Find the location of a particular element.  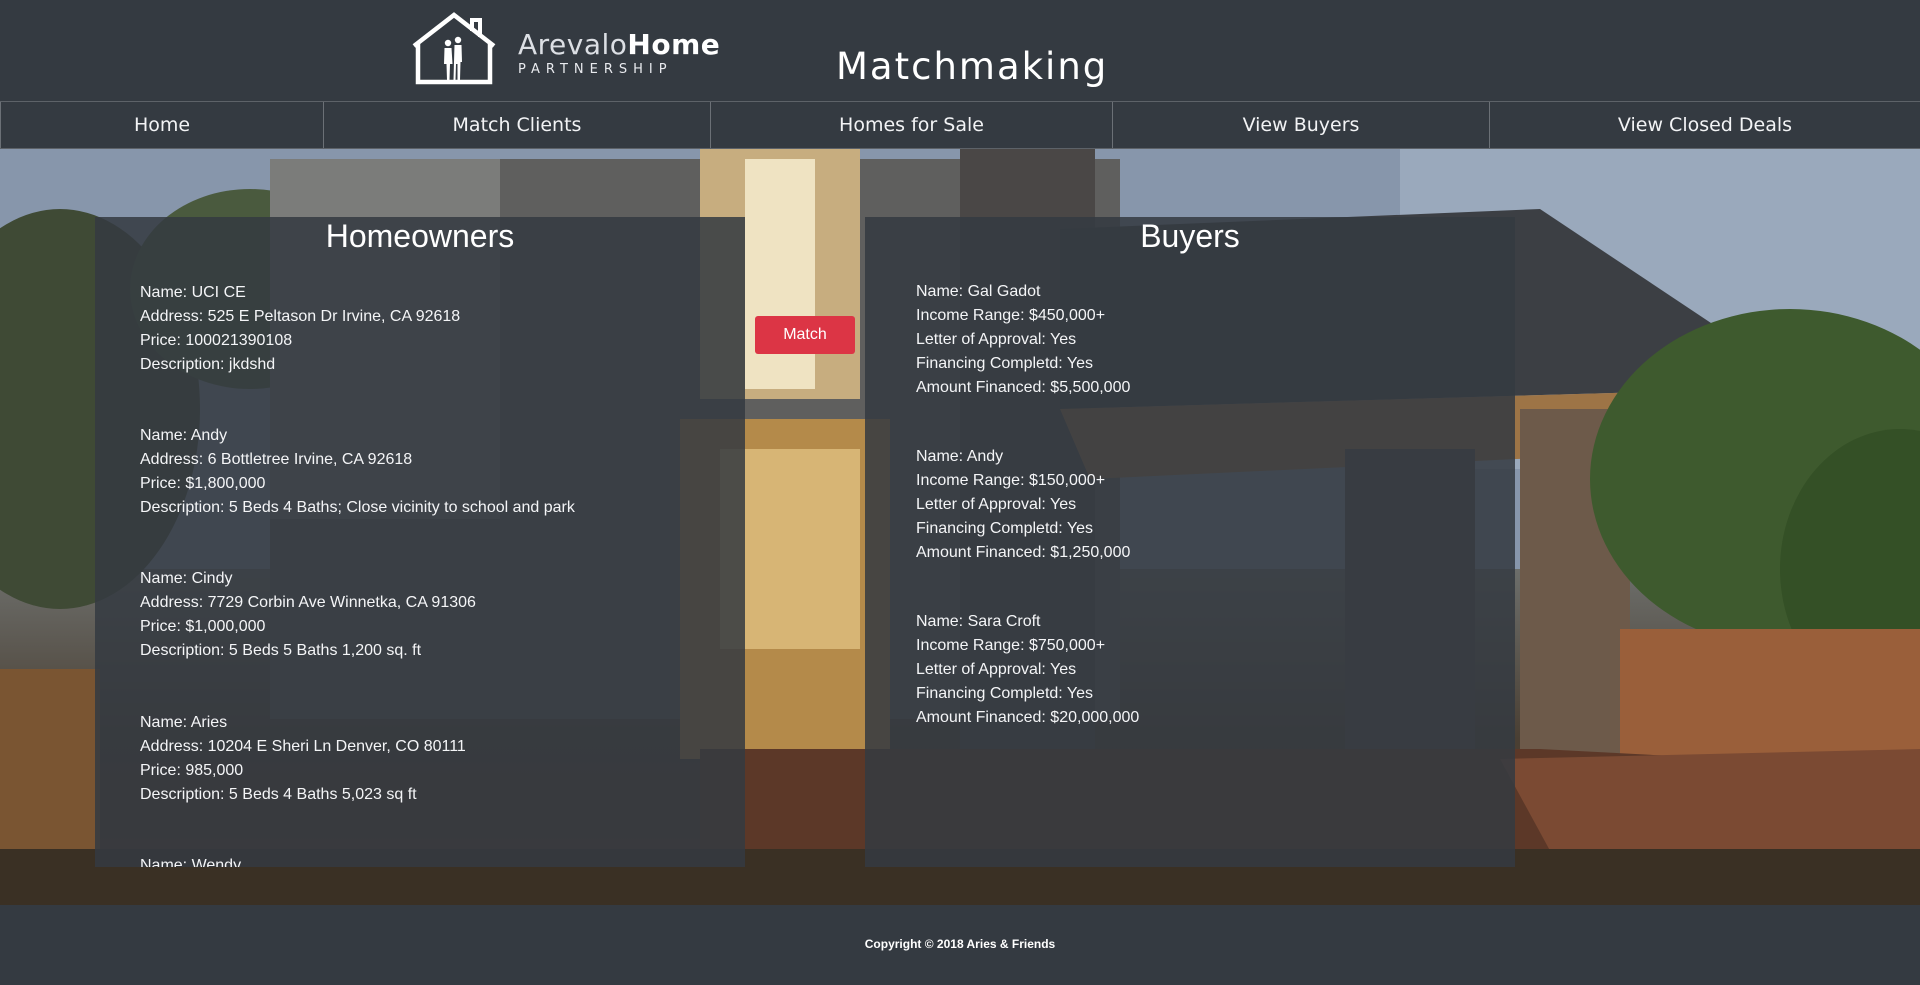

homeowner-name: Name: UCI CE is located at coordinates (193, 292).